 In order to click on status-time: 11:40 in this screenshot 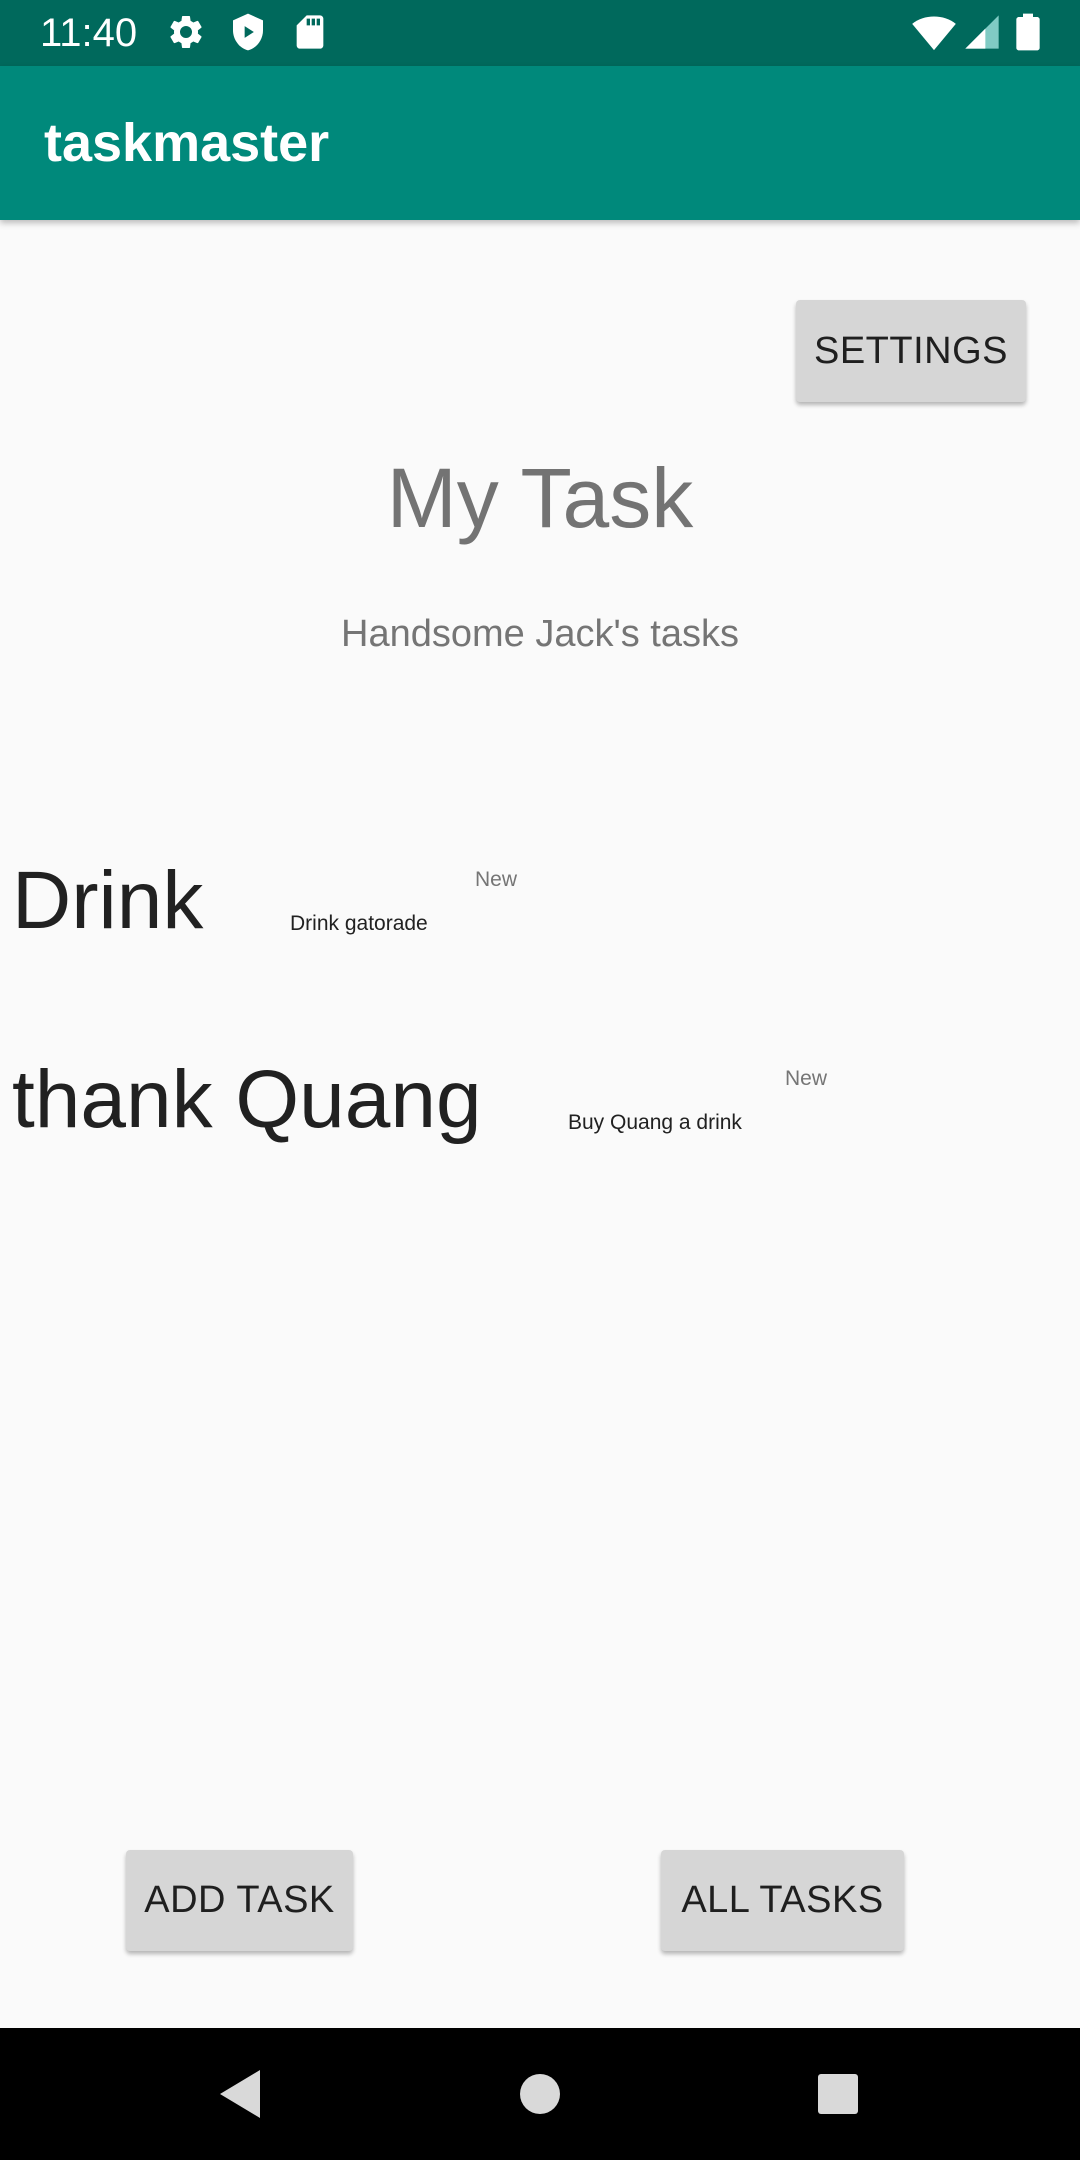, I will do `click(89, 33)`.